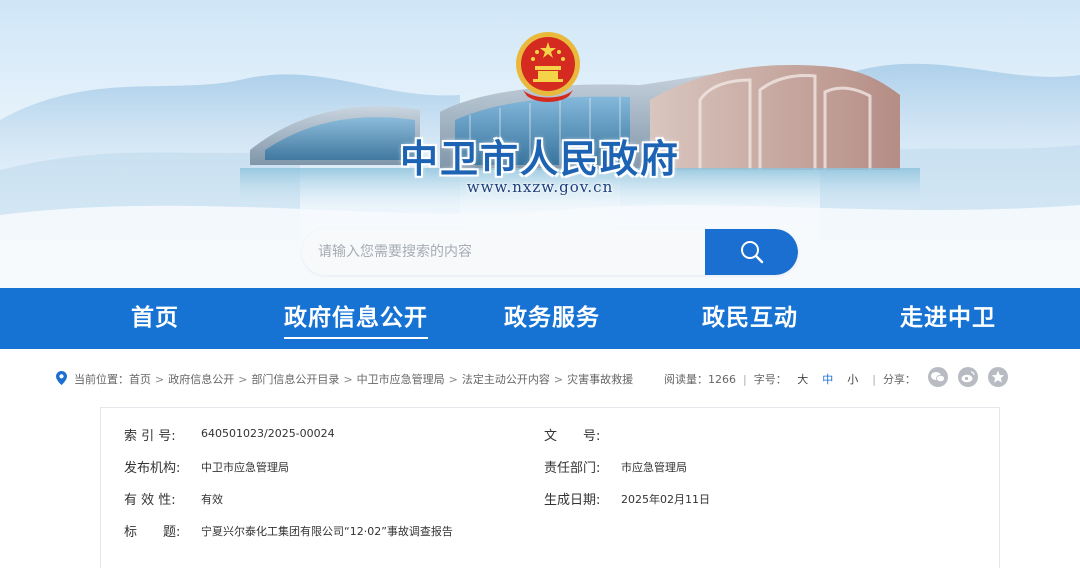 The width and height of the screenshot is (1080, 568). What do you see at coordinates (268, 433) in the screenshot?
I see `index-number-value: 640501023/2025-00024` at bounding box center [268, 433].